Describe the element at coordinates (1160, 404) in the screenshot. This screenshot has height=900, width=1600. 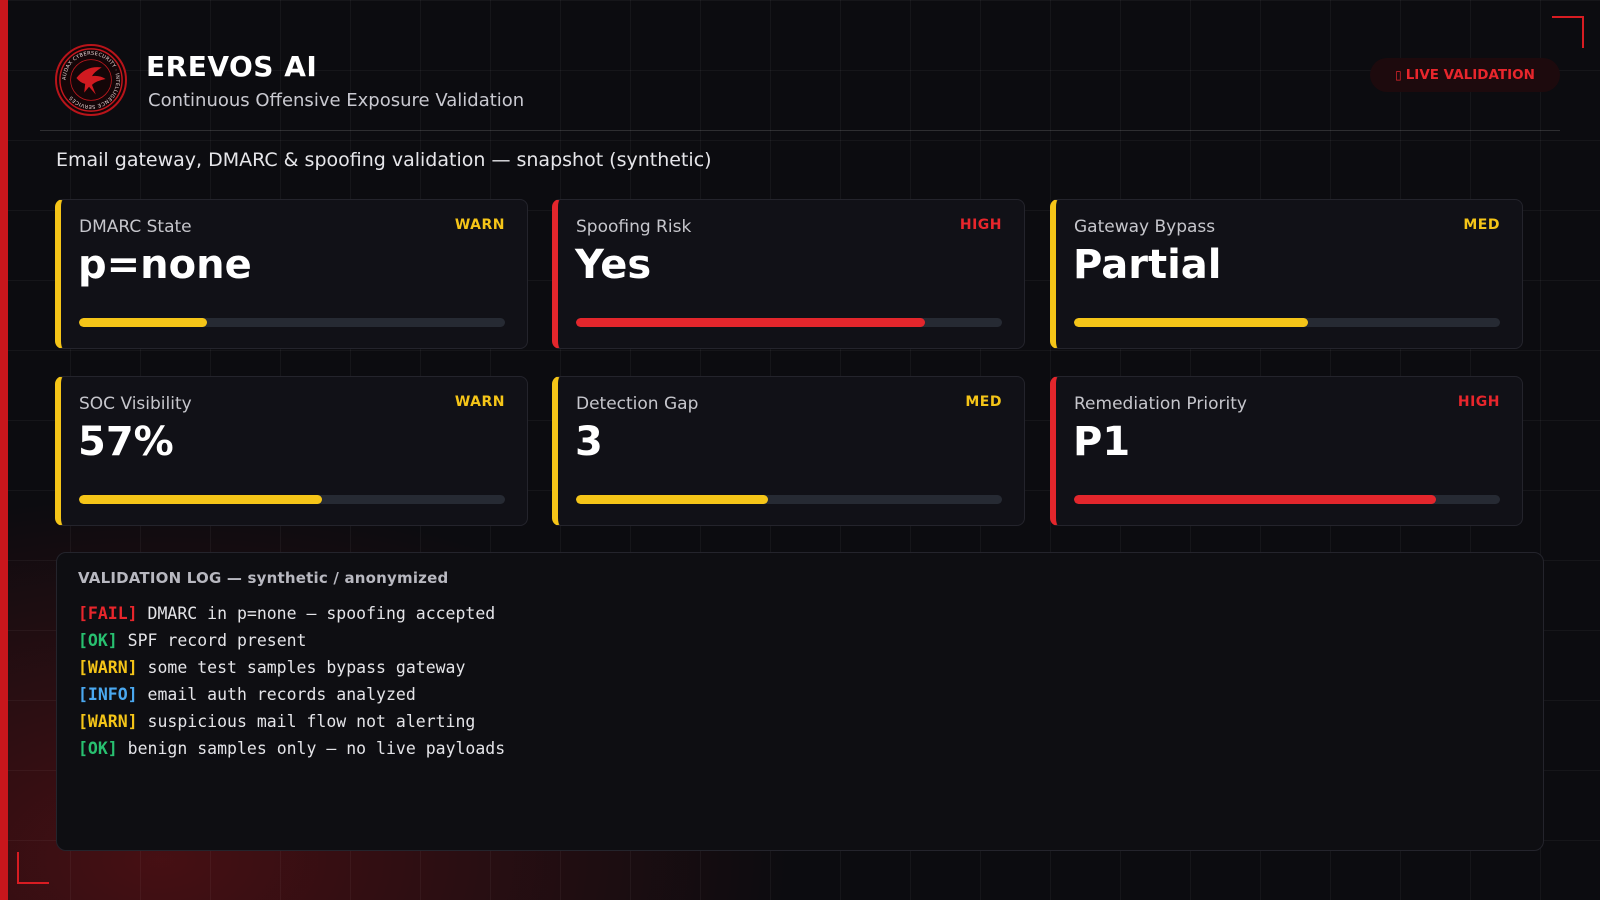
I see `card-label: Remediation Priority` at that location.